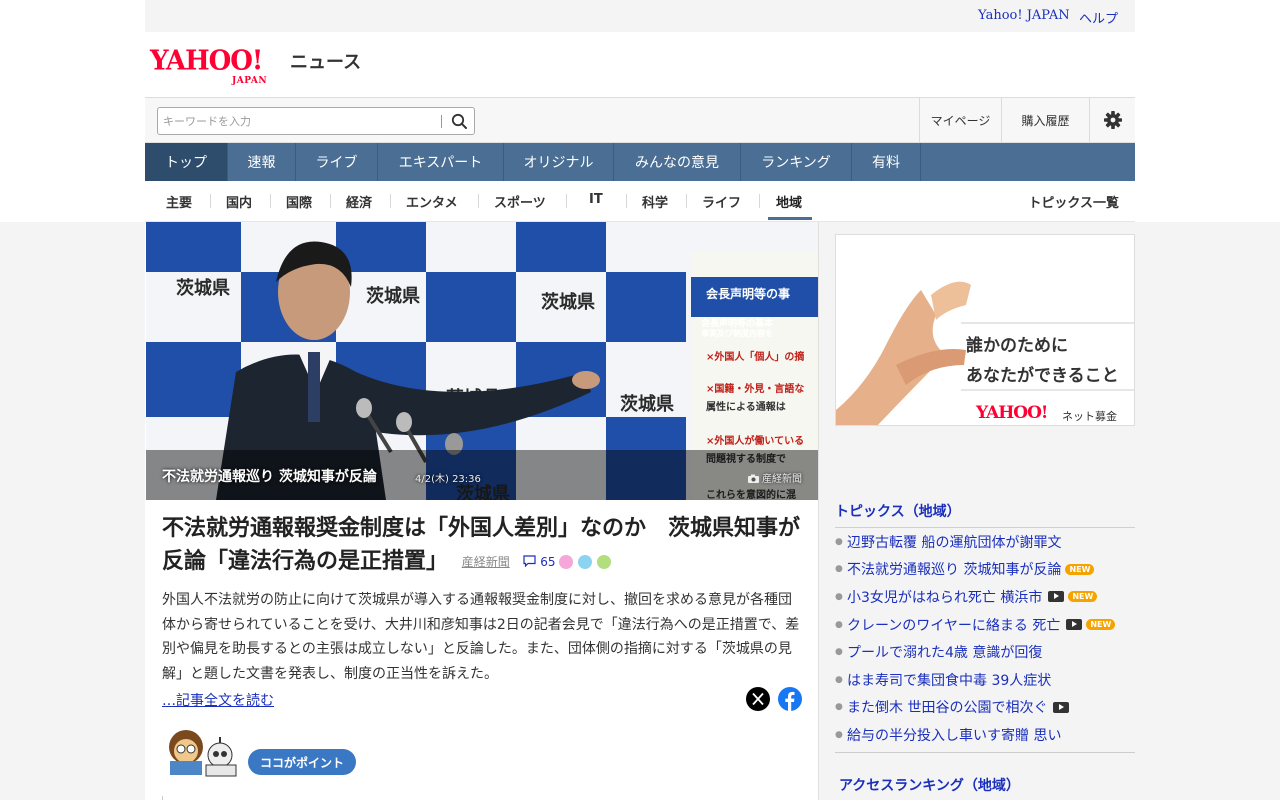  What do you see at coordinates (1073, 201) in the screenshot?
I see `topics-list-link: トピックス一覧` at bounding box center [1073, 201].